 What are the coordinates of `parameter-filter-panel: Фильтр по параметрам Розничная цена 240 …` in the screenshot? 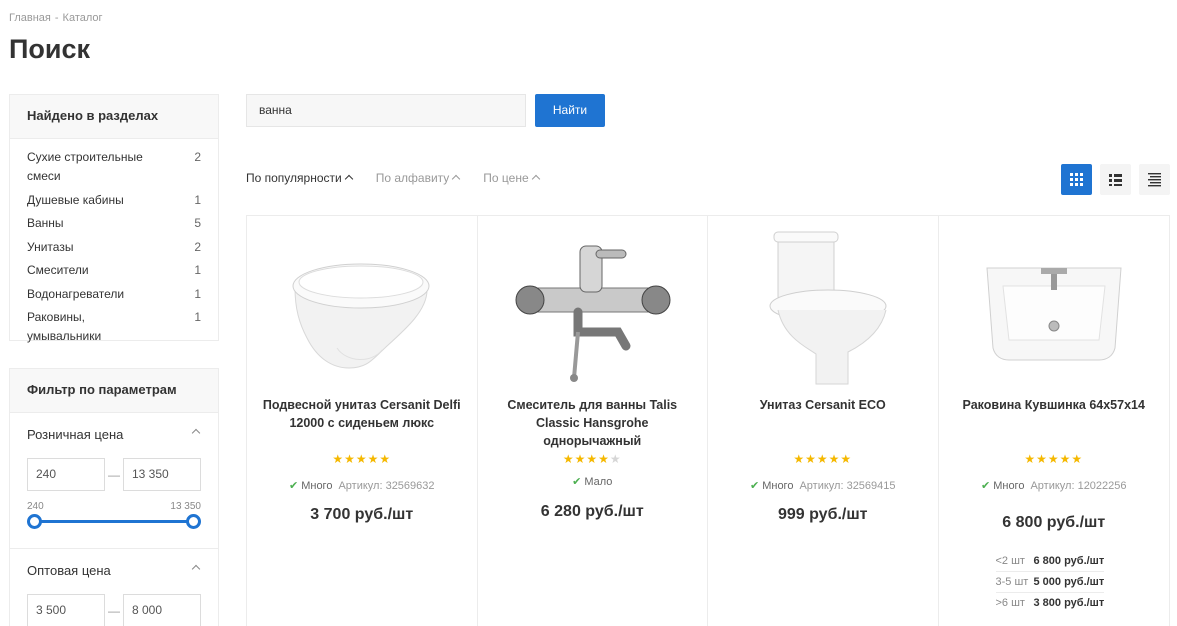 It's located at (114, 497).